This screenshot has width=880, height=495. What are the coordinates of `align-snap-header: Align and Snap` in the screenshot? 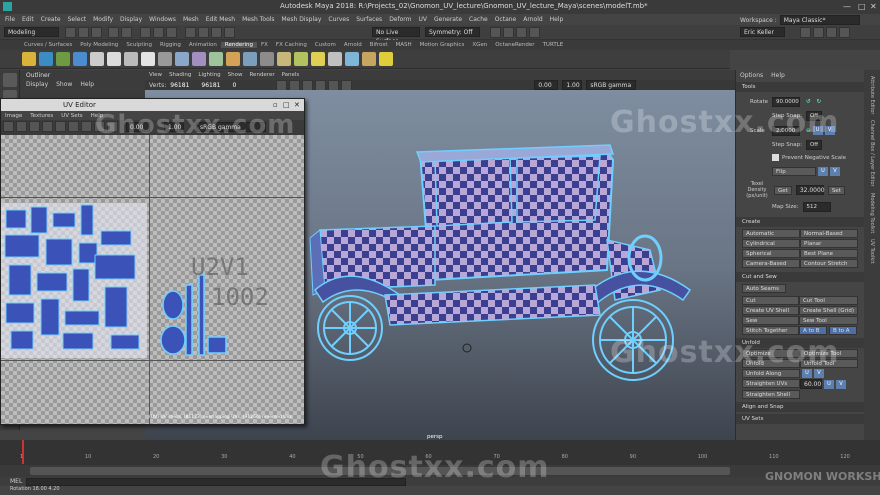 It's located at (800, 407).